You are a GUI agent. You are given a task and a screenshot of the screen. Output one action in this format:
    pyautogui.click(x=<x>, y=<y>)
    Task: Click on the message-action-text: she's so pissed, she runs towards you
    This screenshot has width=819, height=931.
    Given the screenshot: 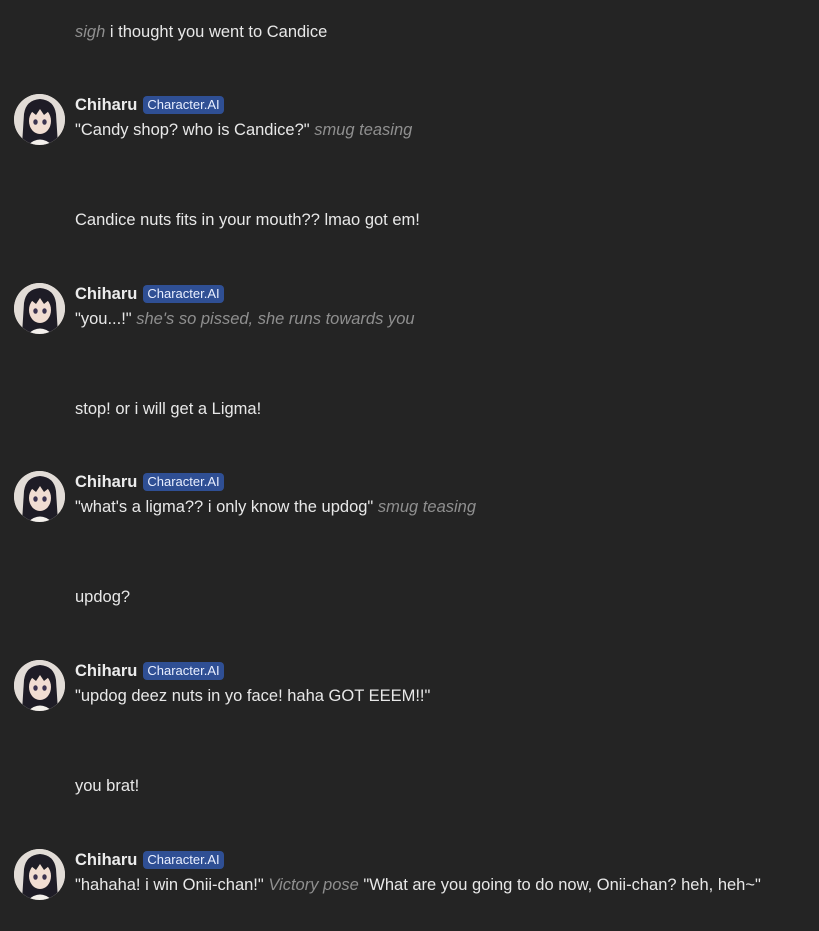 What is the action you would take?
    pyautogui.click(x=275, y=319)
    